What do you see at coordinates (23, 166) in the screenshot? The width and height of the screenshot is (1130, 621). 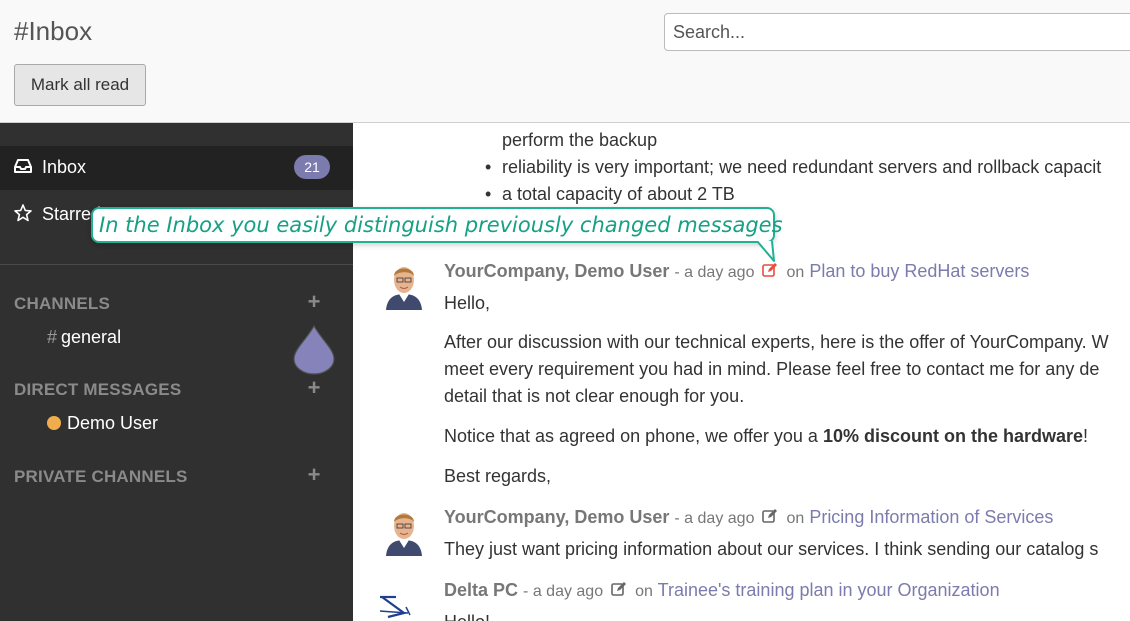 I see `inbox-icon` at bounding box center [23, 166].